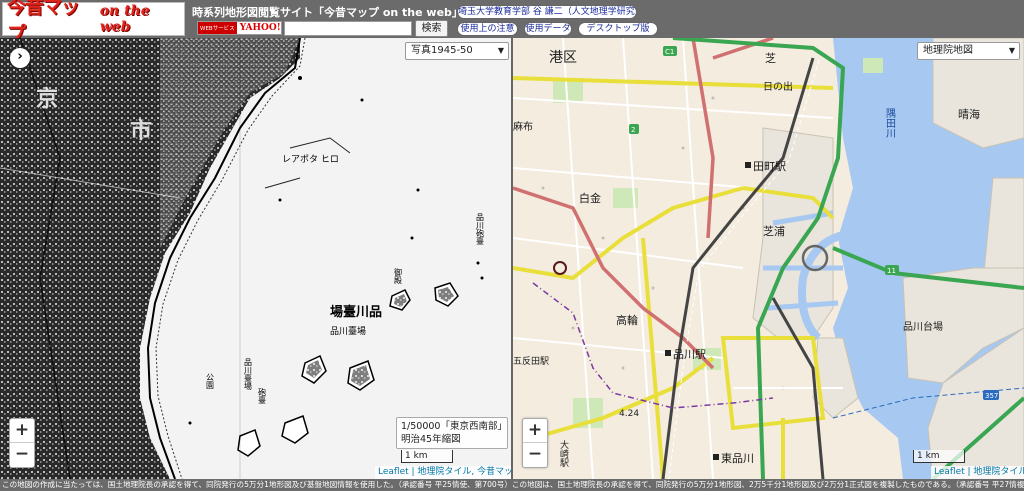 The width and height of the screenshot is (1024, 491). Describe the element at coordinates (689, 354) in the screenshot. I see `label-shinagawa-station: 品川駅` at that location.